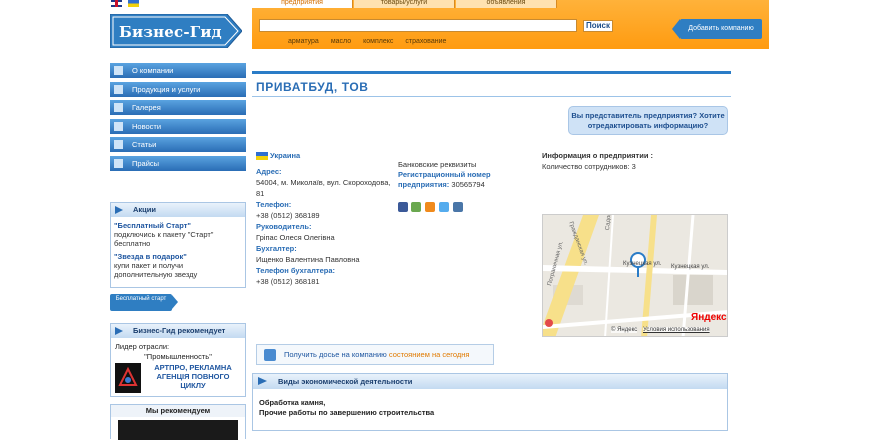  I want to click on sidebar-item-prices: Прайсы, so click(178, 163).